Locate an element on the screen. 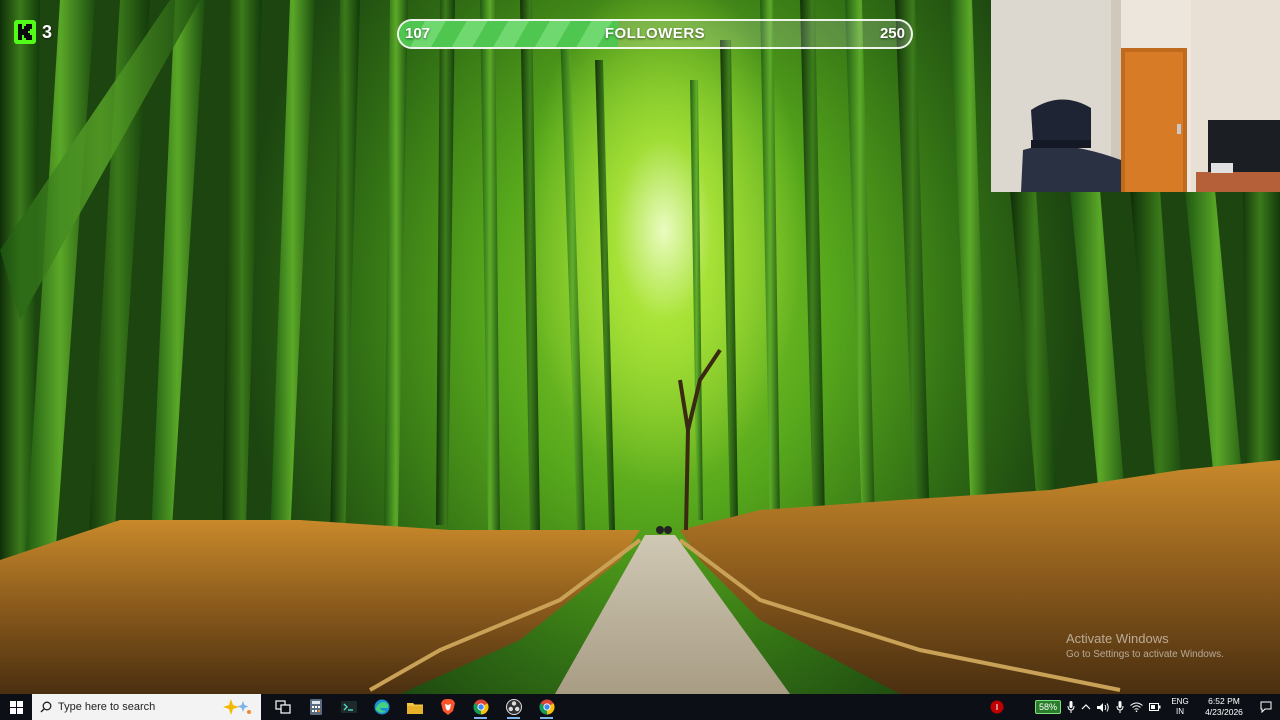 This screenshot has width=1280, height=720. terminal-icon is located at coordinates (348, 707).